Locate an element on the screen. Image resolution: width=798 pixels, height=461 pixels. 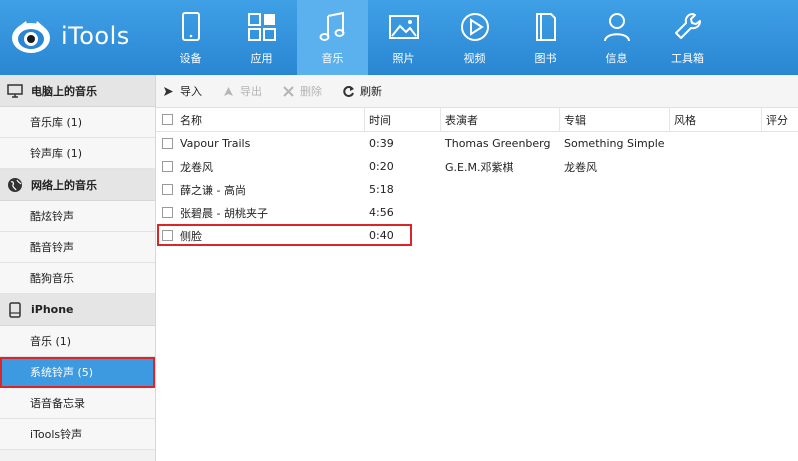
song-name: 薛之谦 - 高尚 is located at coordinates (213, 190).